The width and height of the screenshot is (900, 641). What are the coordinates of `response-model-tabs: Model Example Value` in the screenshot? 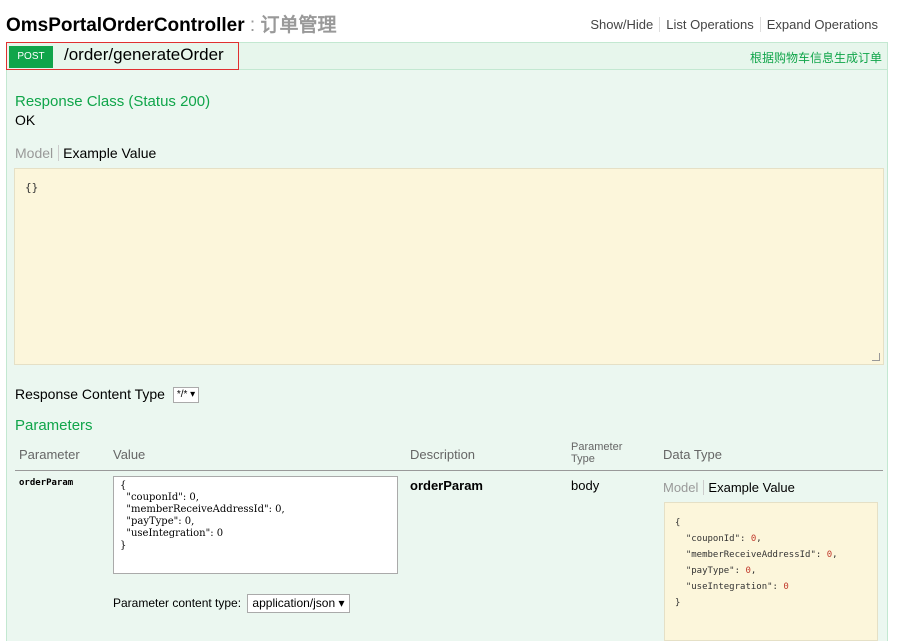 It's located at (85, 153).